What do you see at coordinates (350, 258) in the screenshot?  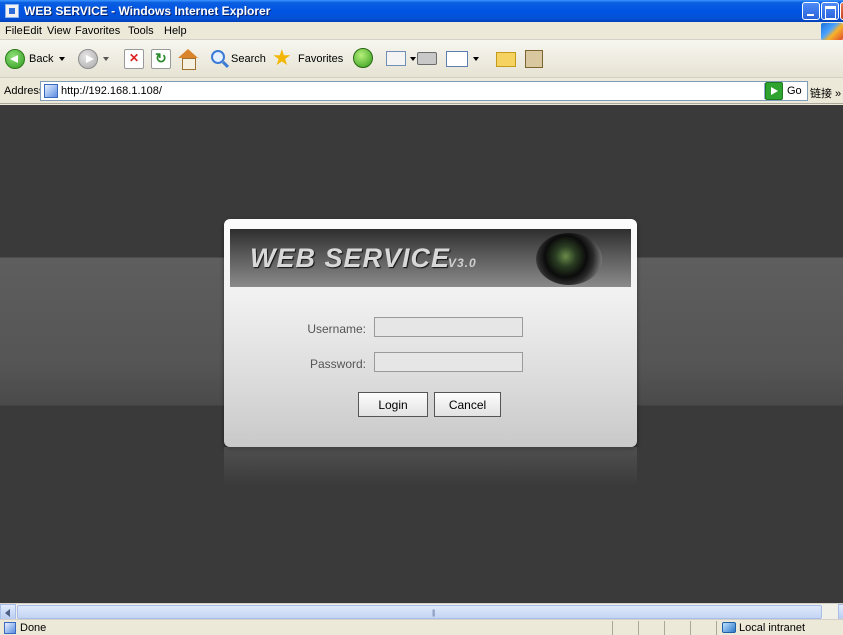 I see `brand-title: WEB SERVICE` at bounding box center [350, 258].